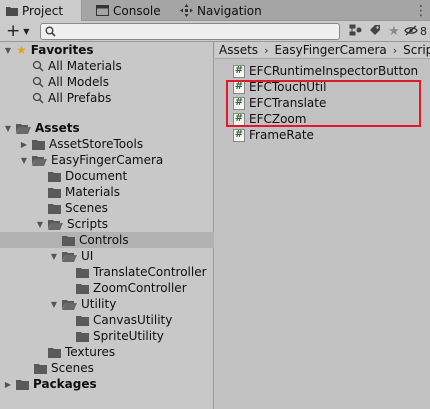 Image resolution: width=430 pixels, height=409 pixels. I want to click on breadcrumb-item-scripts: Scripts, so click(416, 50).